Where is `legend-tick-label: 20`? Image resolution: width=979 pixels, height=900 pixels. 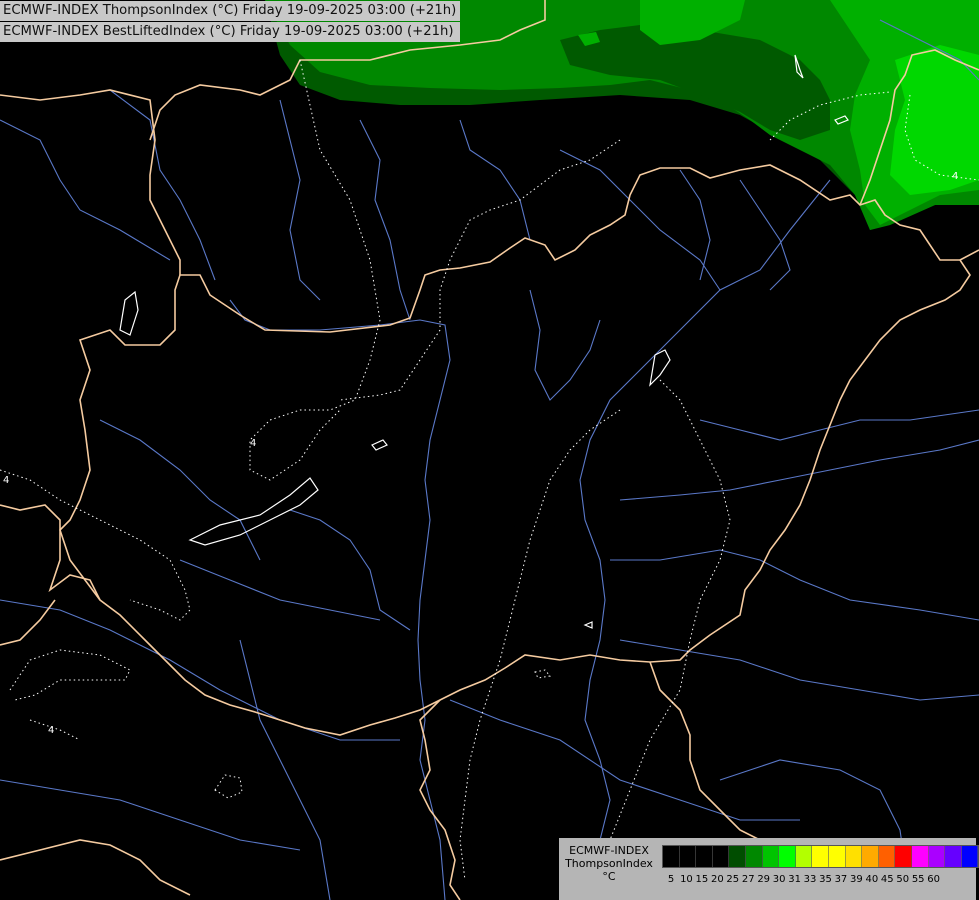
legend-tick-label: 20 is located at coordinates (717, 879).